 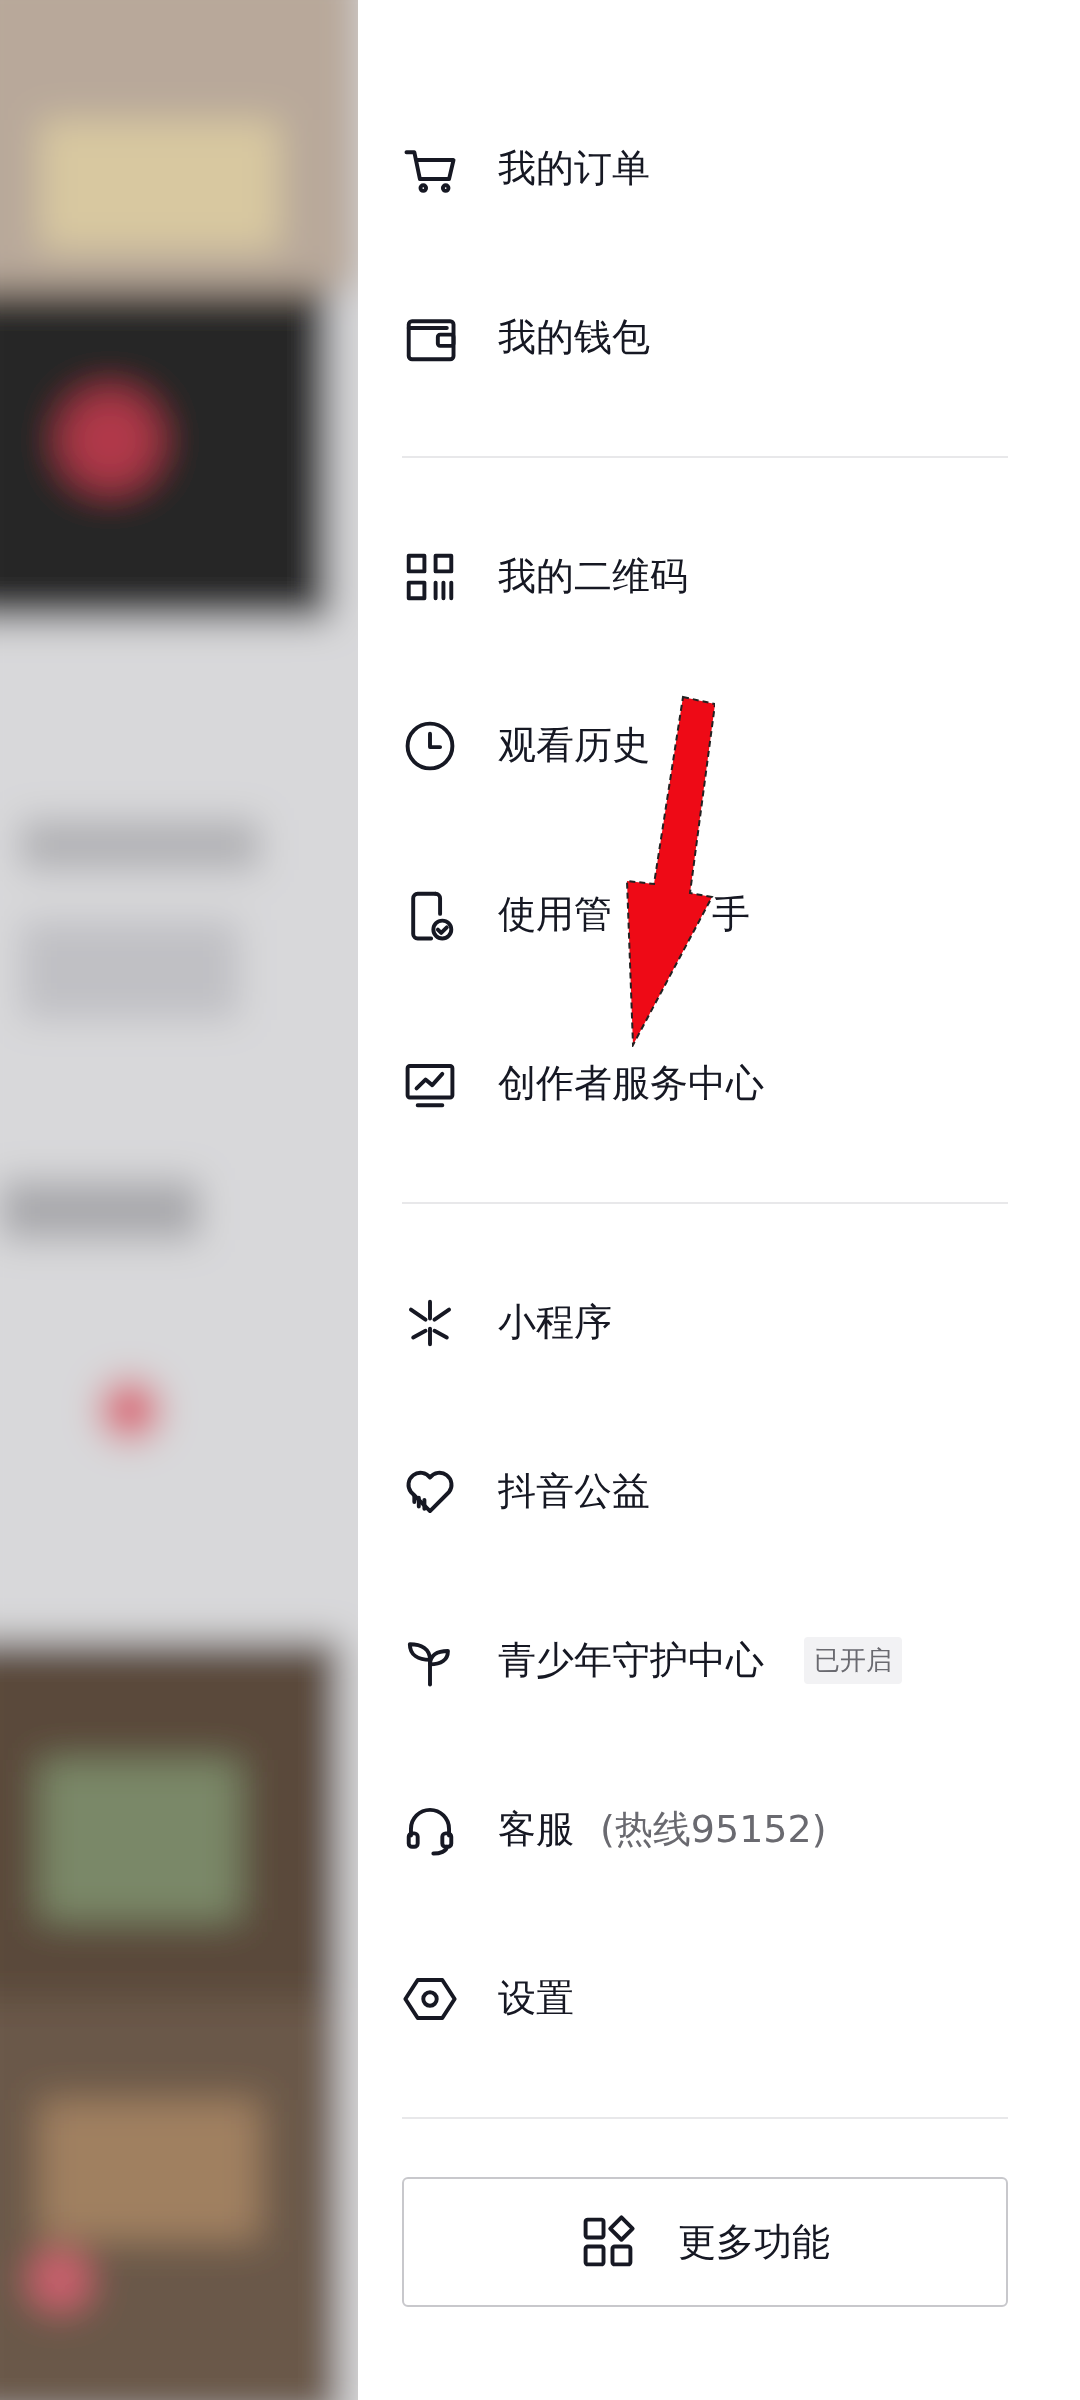 I want to click on menu-label: 观看历史, so click(x=574, y=745).